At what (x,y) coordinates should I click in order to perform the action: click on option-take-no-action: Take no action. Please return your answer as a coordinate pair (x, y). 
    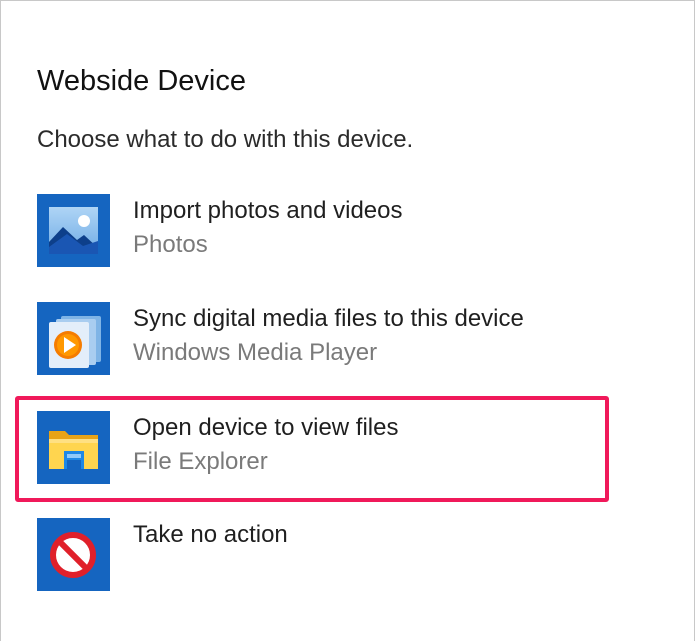
    Looking at the image, I should click on (327, 558).